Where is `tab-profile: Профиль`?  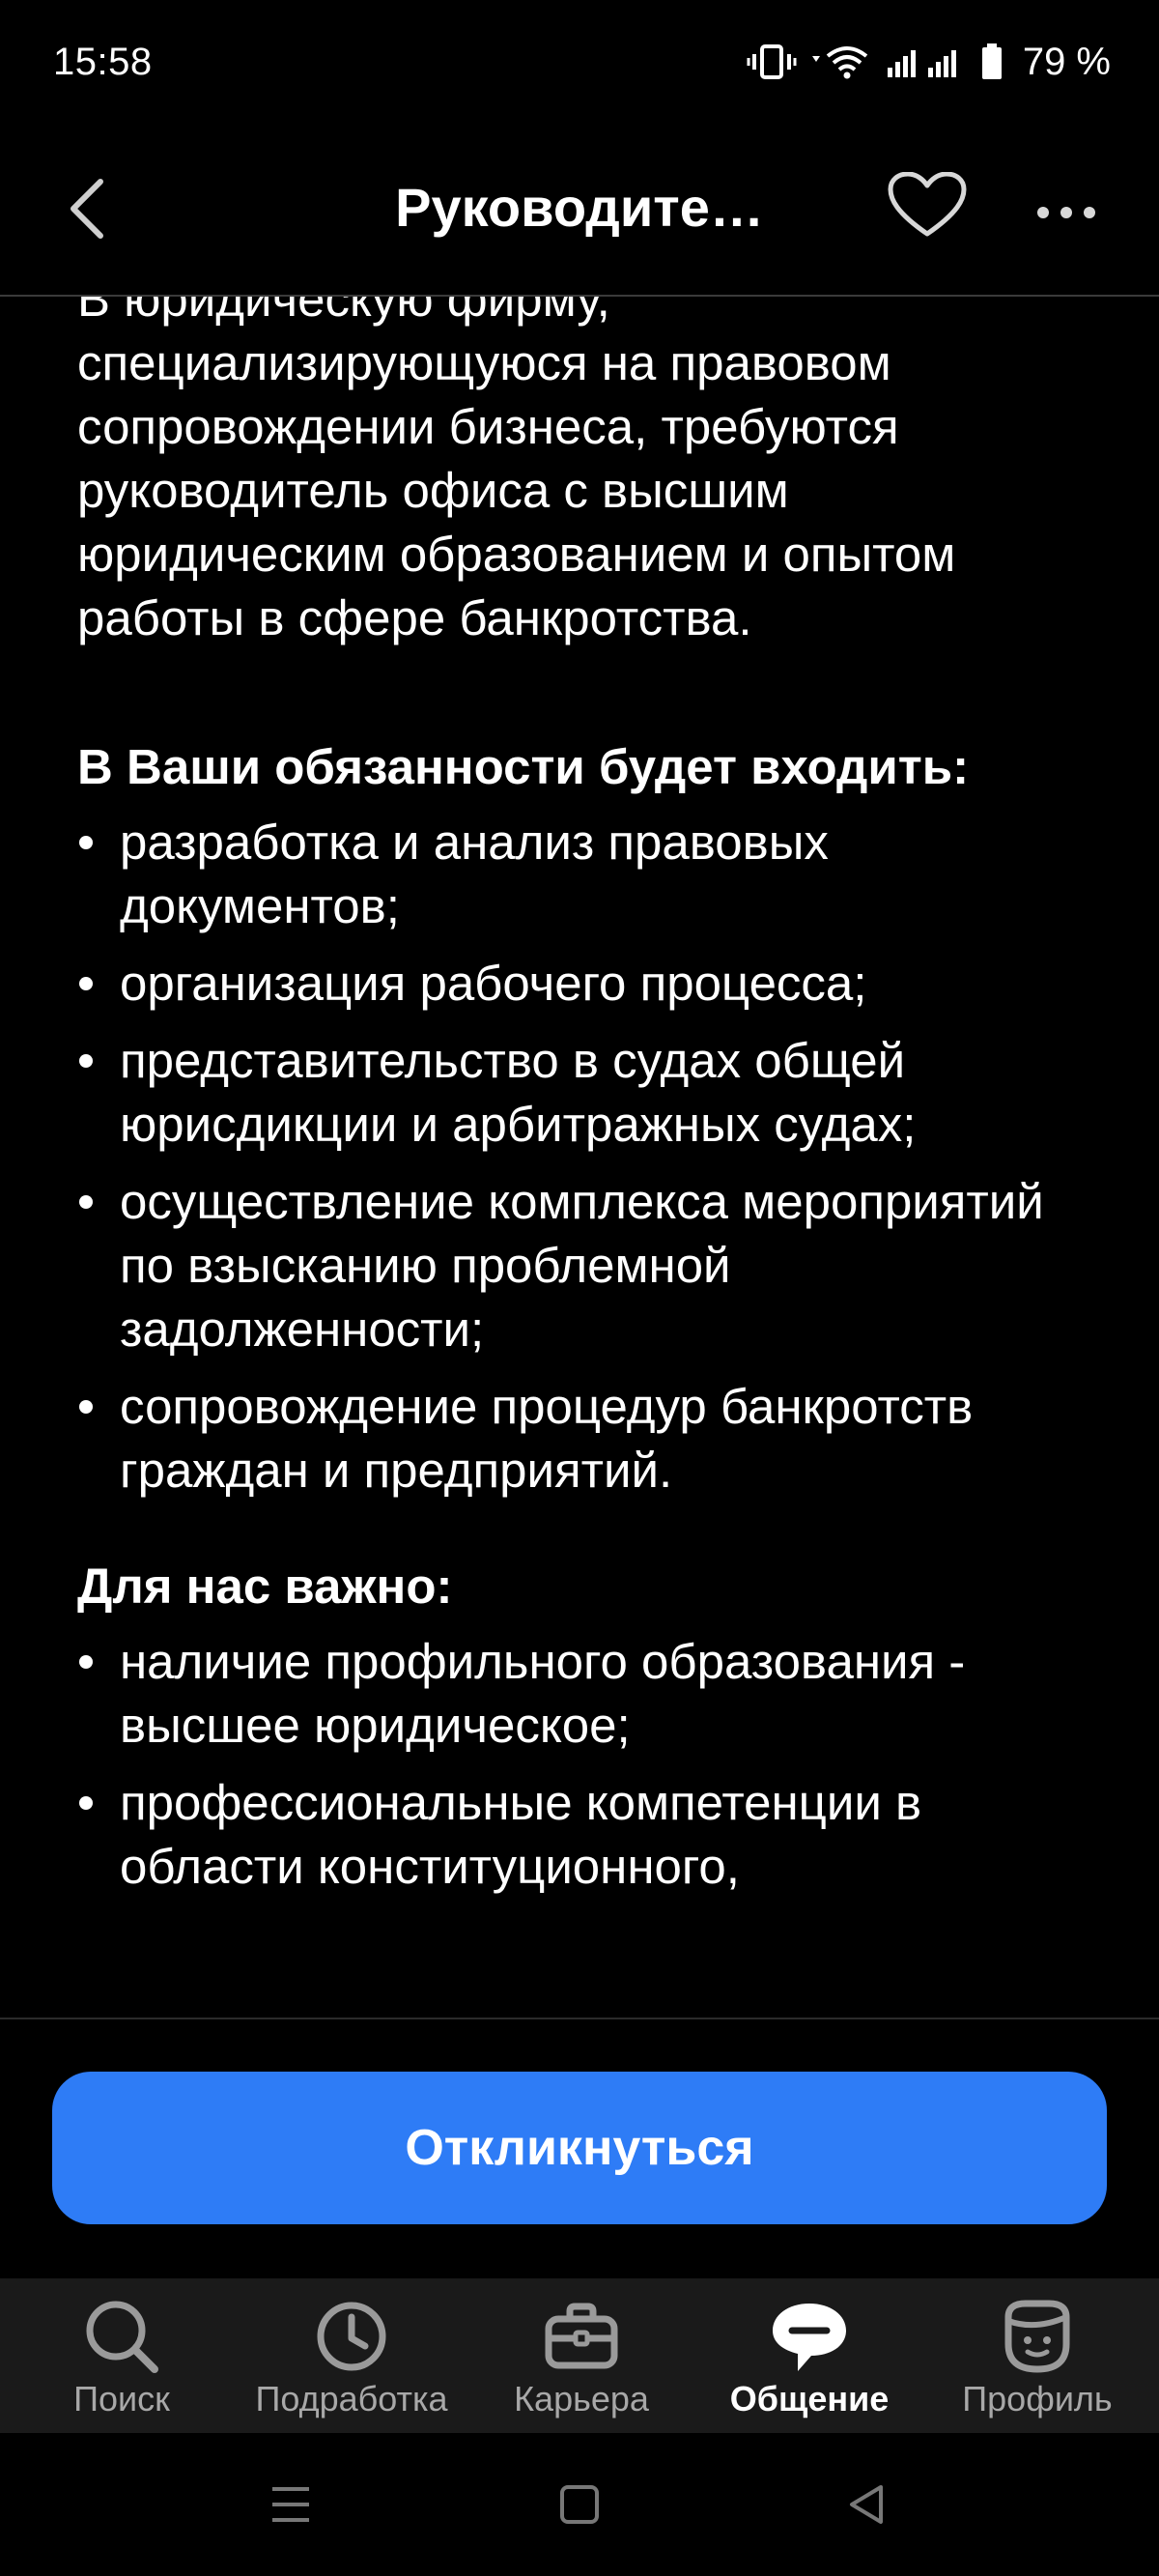
tab-profile: Профиль is located at coordinates (1037, 2355).